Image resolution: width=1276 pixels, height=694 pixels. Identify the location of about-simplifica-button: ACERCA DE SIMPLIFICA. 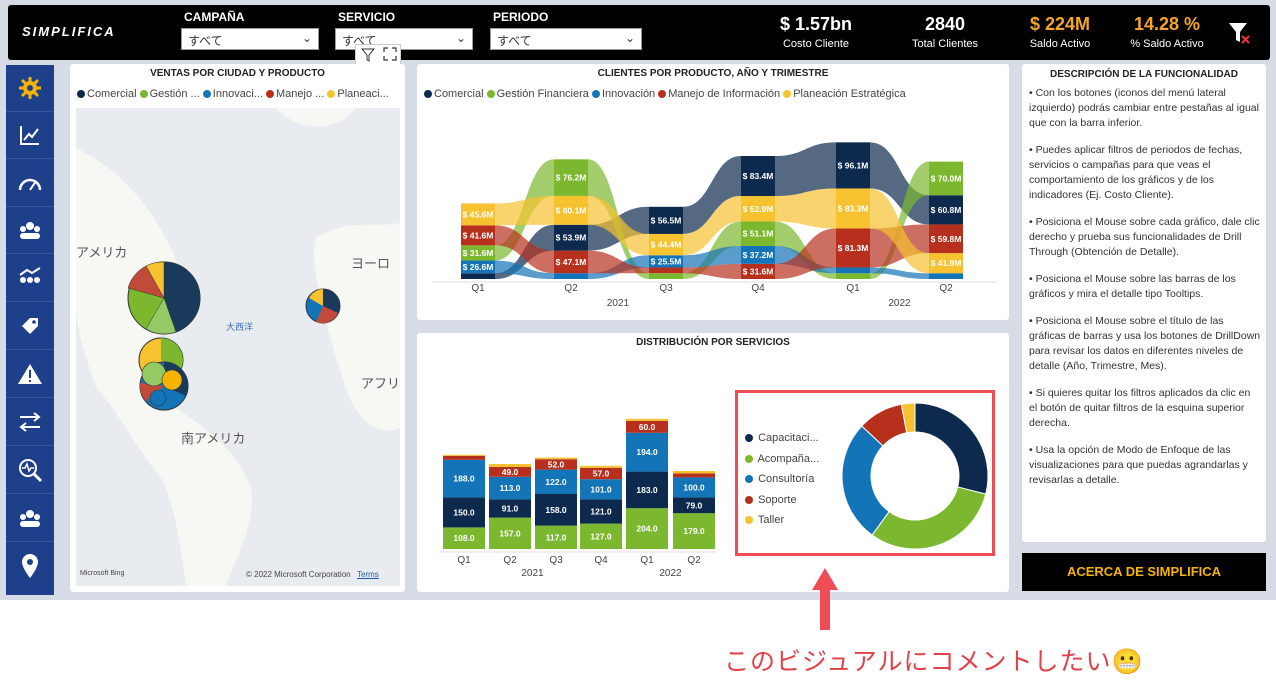
(1144, 572).